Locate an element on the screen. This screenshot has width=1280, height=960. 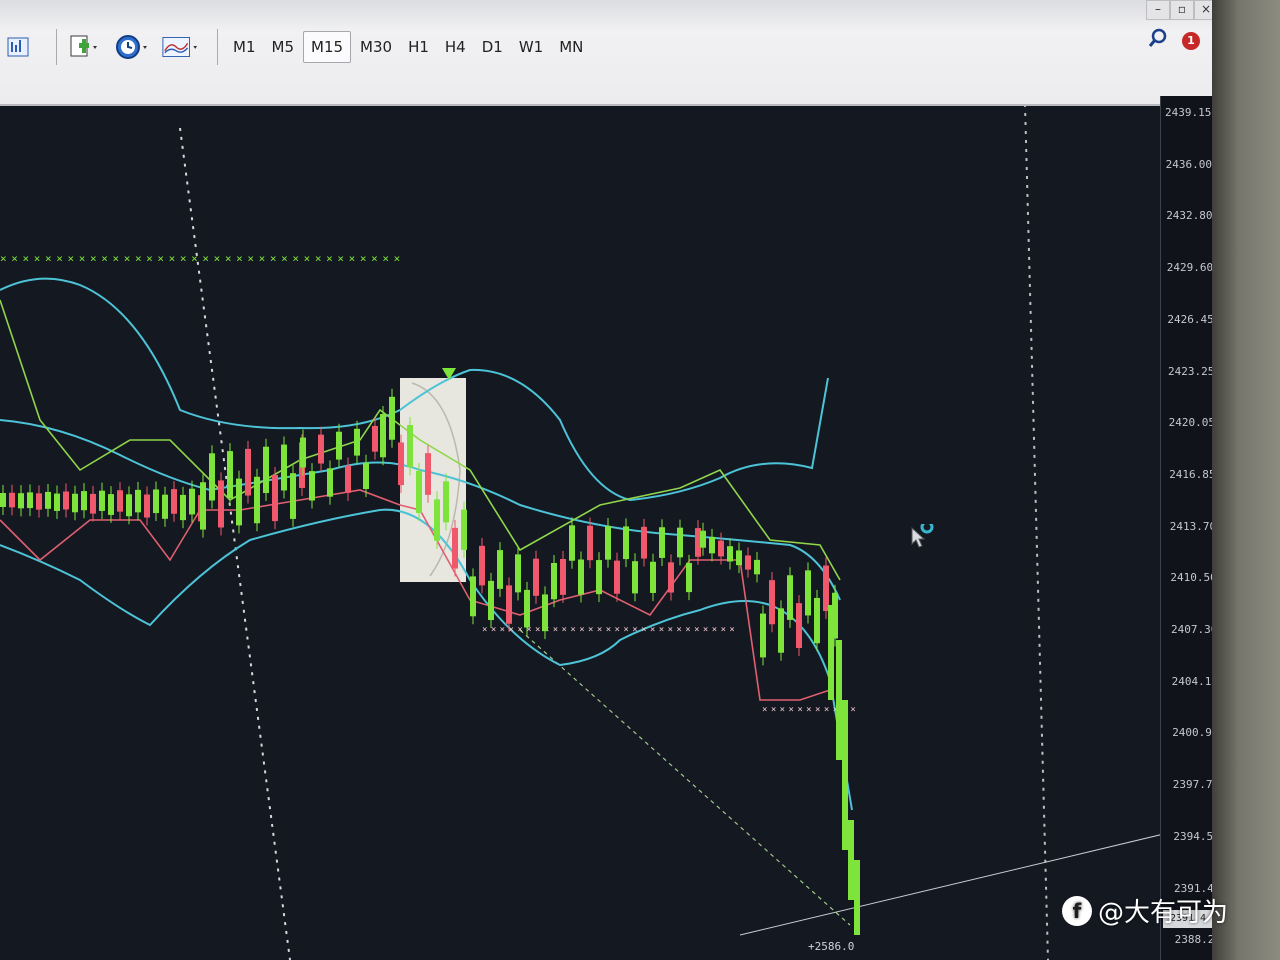
price-tick-label: 2423.25 is located at coordinates (1191, 371).